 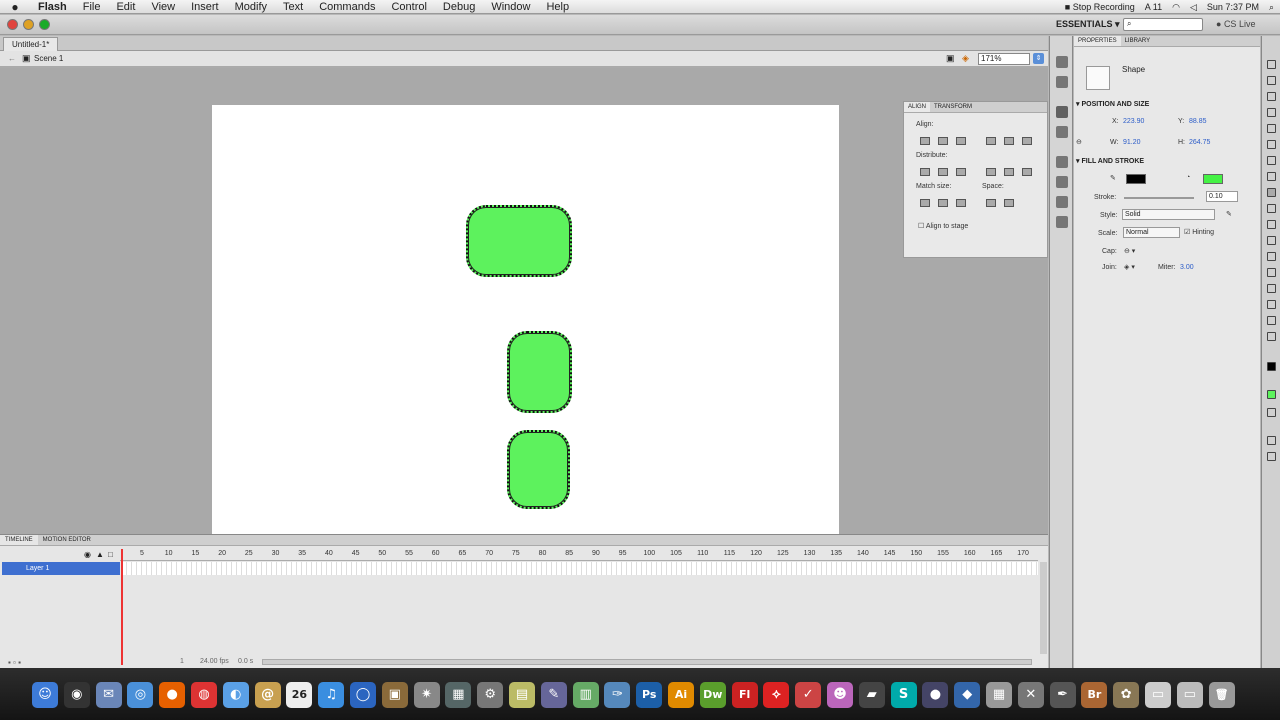 I want to click on docs-icon: ▭, so click(x=1158, y=695).